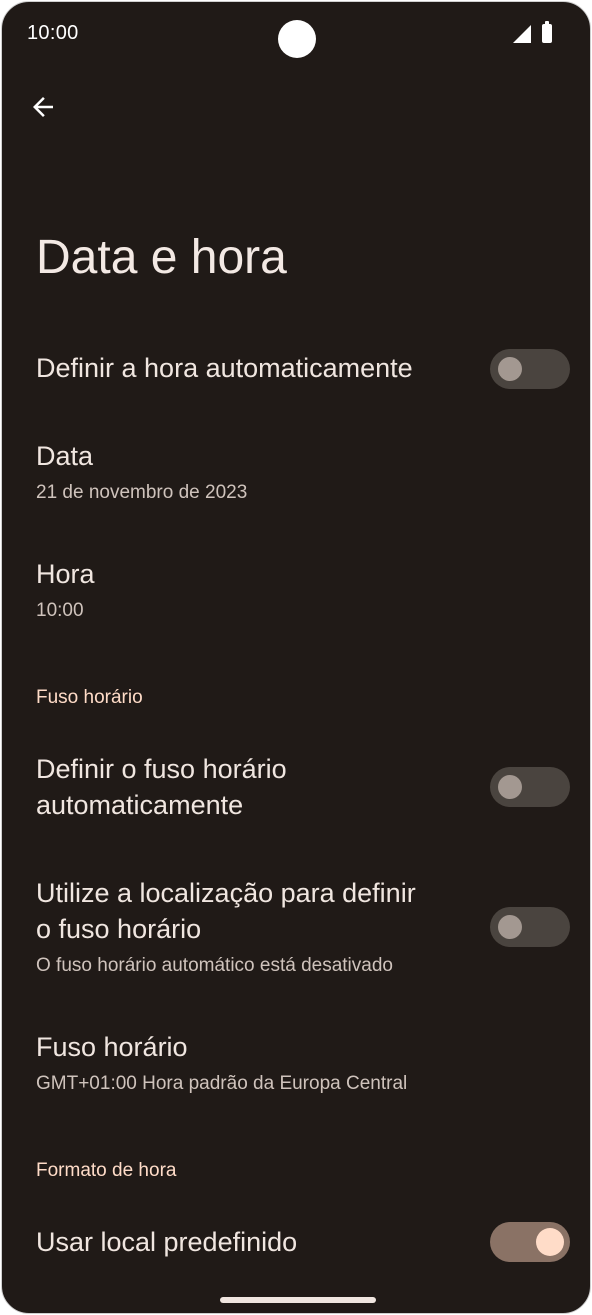  I want to click on section-header-time-format: Formato de hora, so click(106, 1170).